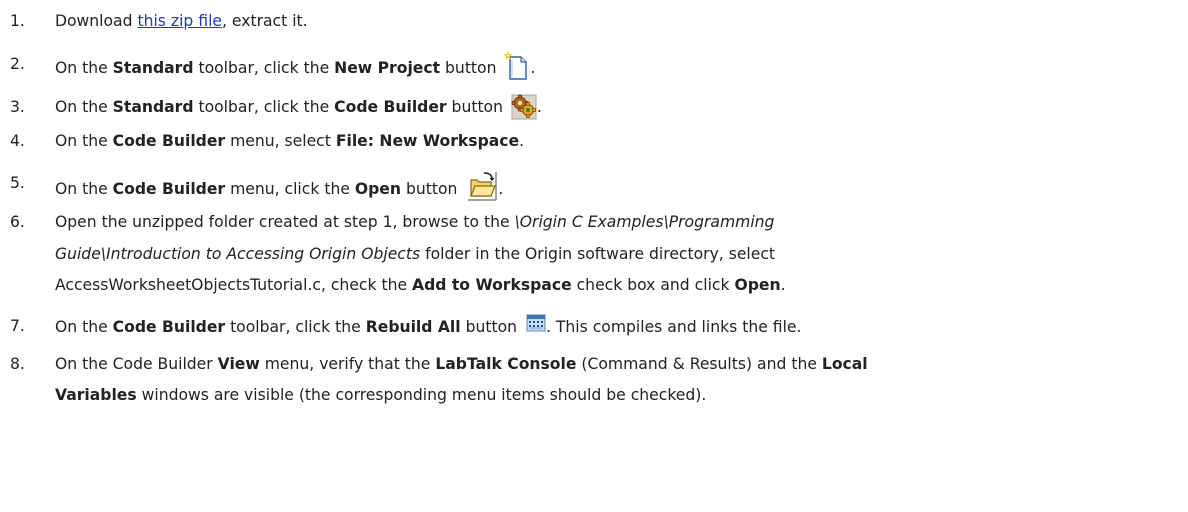 The width and height of the screenshot is (1188, 512). What do you see at coordinates (611, 21) in the screenshot?
I see `step-text: Download this zip file, extract it.` at bounding box center [611, 21].